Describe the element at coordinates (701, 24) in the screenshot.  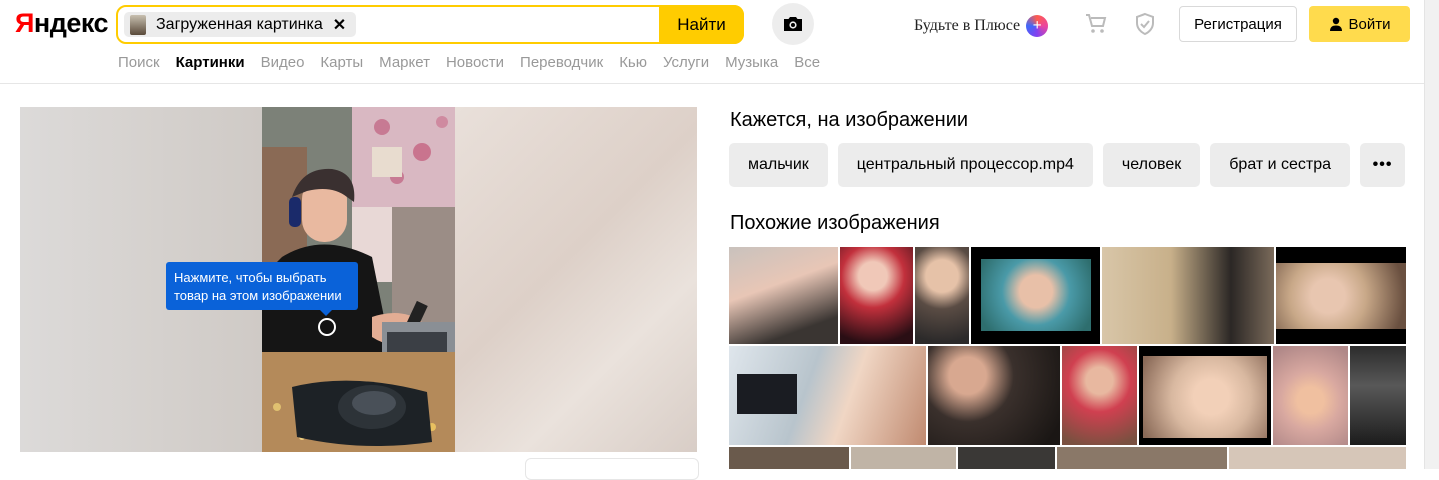
I see `search-button: Найти` at that location.